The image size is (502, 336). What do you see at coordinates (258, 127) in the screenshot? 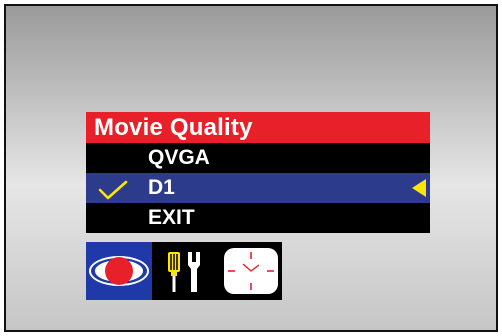
I see `menu-title: Movie Quality` at bounding box center [258, 127].